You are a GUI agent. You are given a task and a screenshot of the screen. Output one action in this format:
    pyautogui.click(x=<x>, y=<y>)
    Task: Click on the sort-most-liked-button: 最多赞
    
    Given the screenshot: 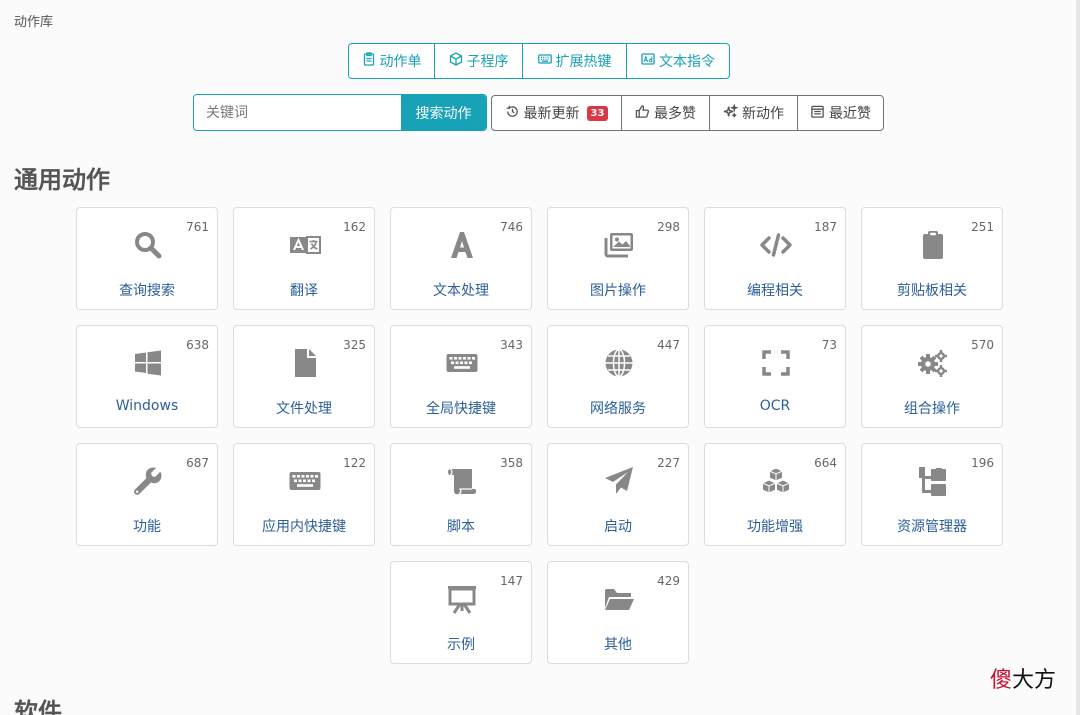 What is the action you would take?
    pyautogui.click(x=665, y=113)
    